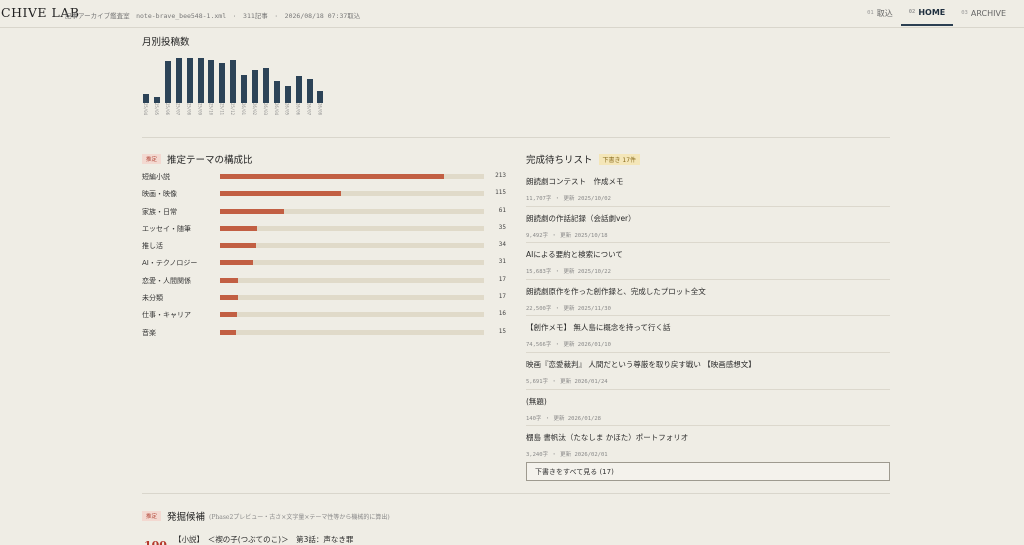 Image resolution: width=1024 pixels, height=545 pixels. I want to click on draft-item-meta: 5,691字 ・ 更新 2026/01/24, so click(567, 381).